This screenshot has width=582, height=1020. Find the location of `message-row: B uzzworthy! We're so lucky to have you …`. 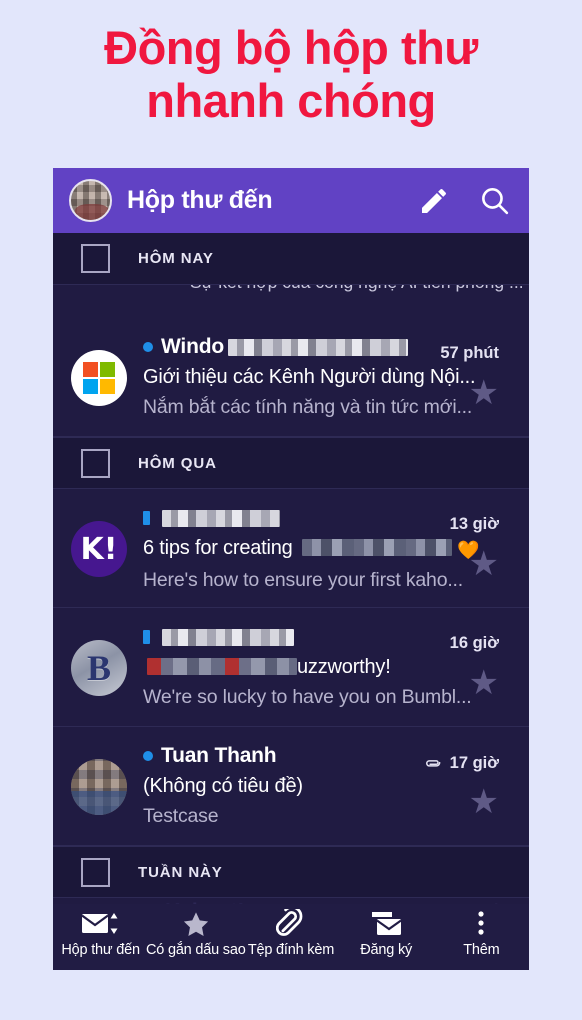

message-row: B uzzworthy! We're so lucky to have you … is located at coordinates (291, 667).